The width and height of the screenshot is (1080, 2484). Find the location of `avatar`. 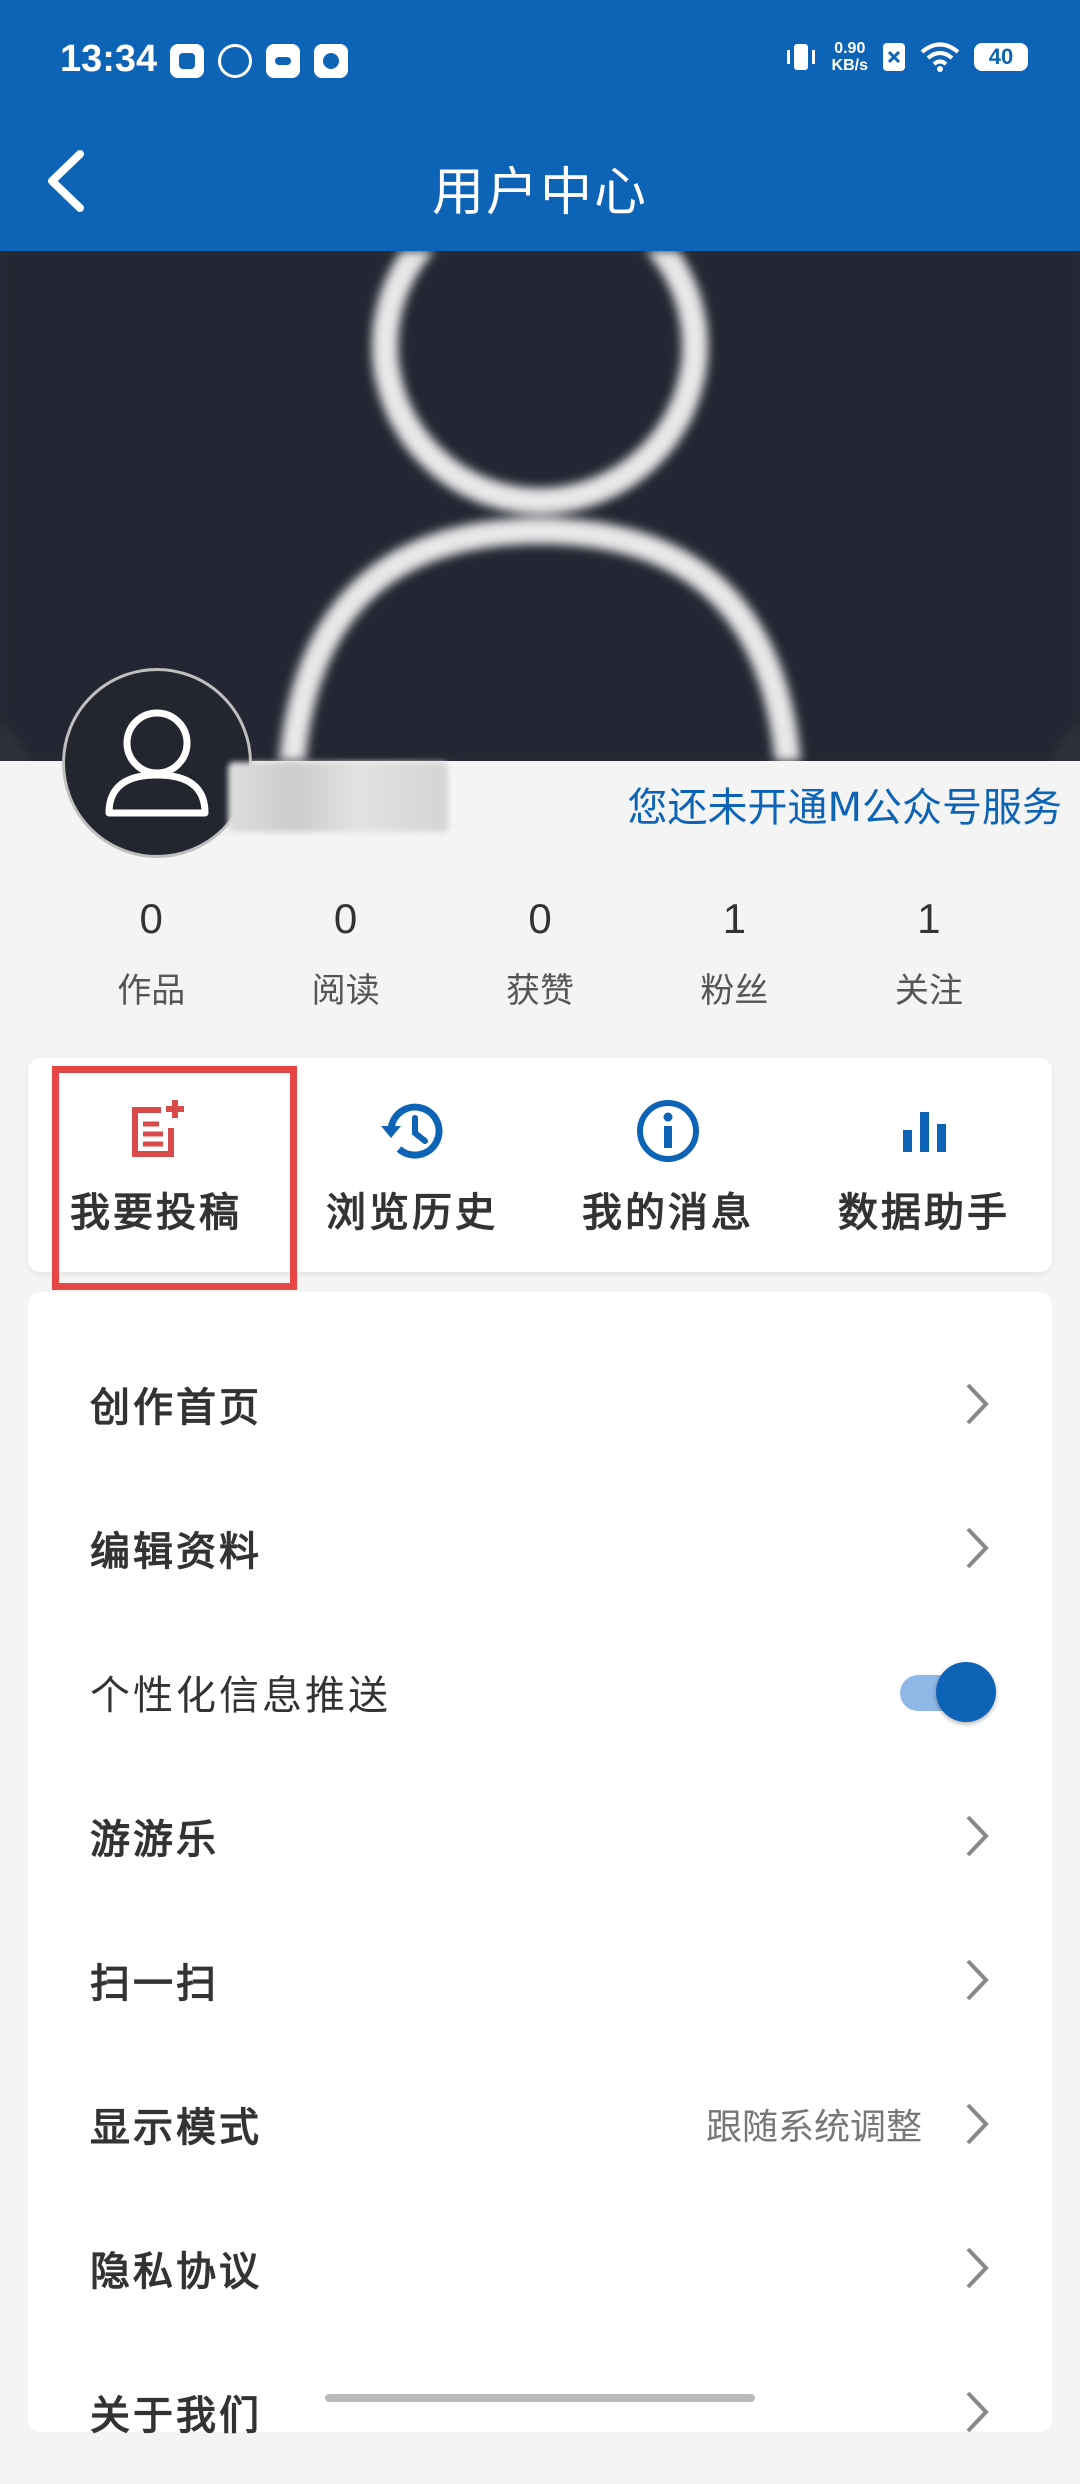

avatar is located at coordinates (157, 763).